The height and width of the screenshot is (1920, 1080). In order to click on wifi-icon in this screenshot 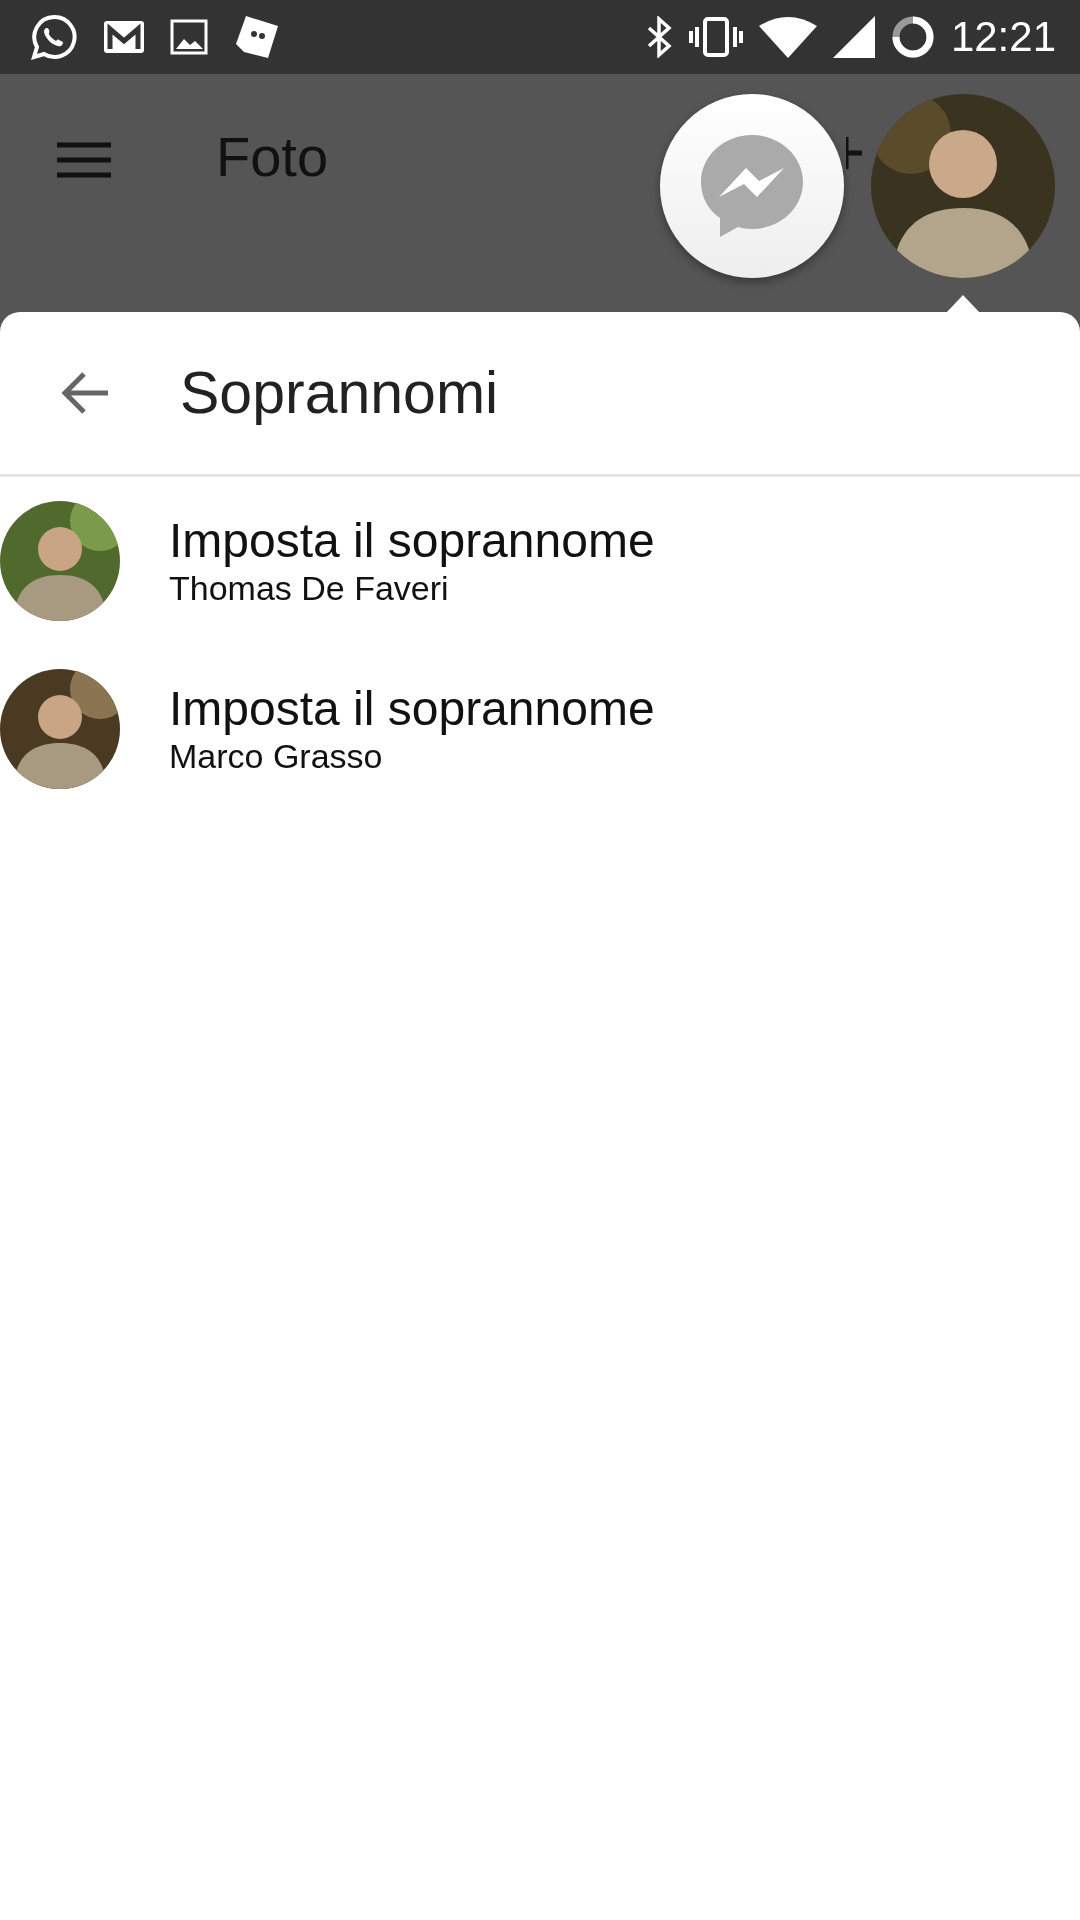, I will do `click(787, 37)`.